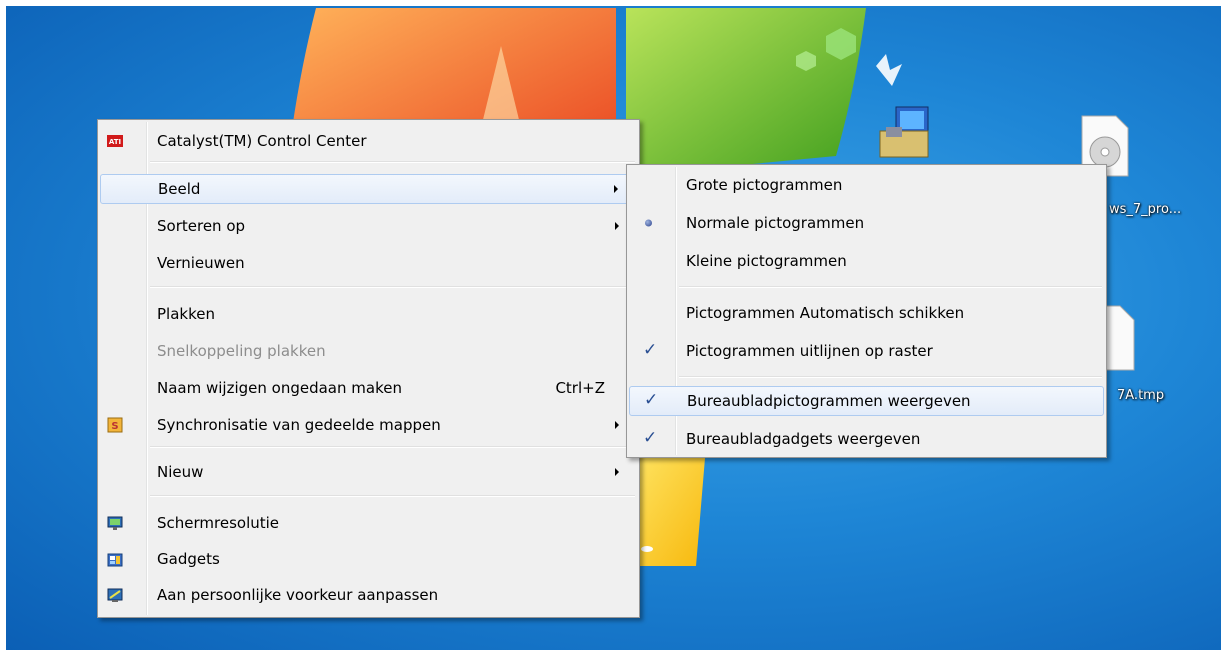  What do you see at coordinates (179, 189) in the screenshot?
I see `menu-item-label: Beeld` at bounding box center [179, 189].